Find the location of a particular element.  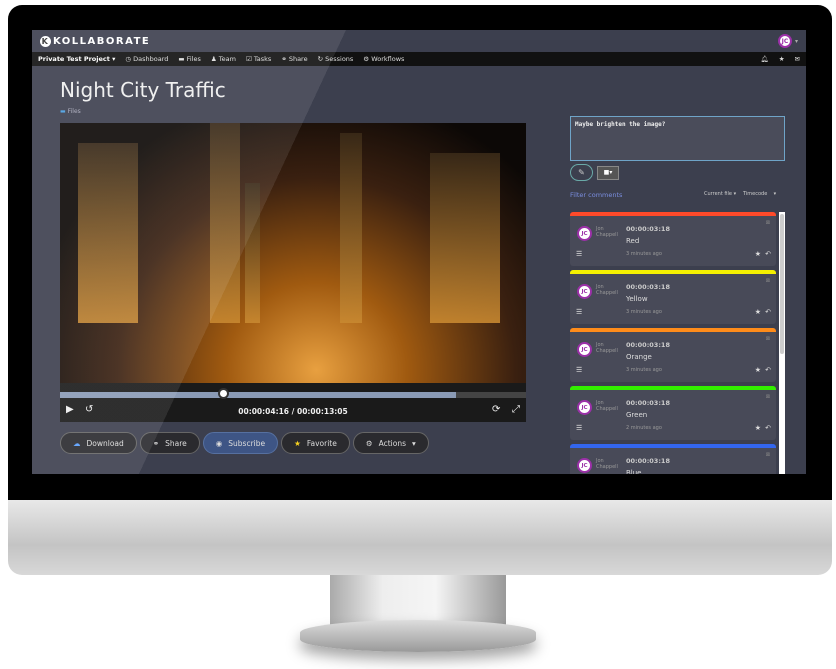

scrollbar is located at coordinates (782, 343).